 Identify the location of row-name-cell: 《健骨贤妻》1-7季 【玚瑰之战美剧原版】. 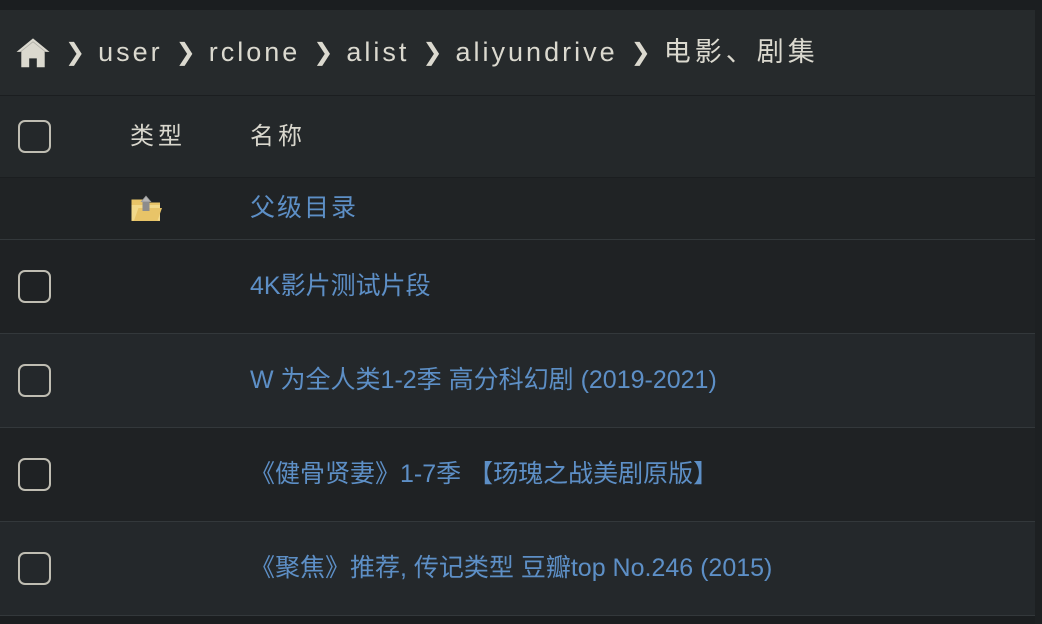
(643, 474).